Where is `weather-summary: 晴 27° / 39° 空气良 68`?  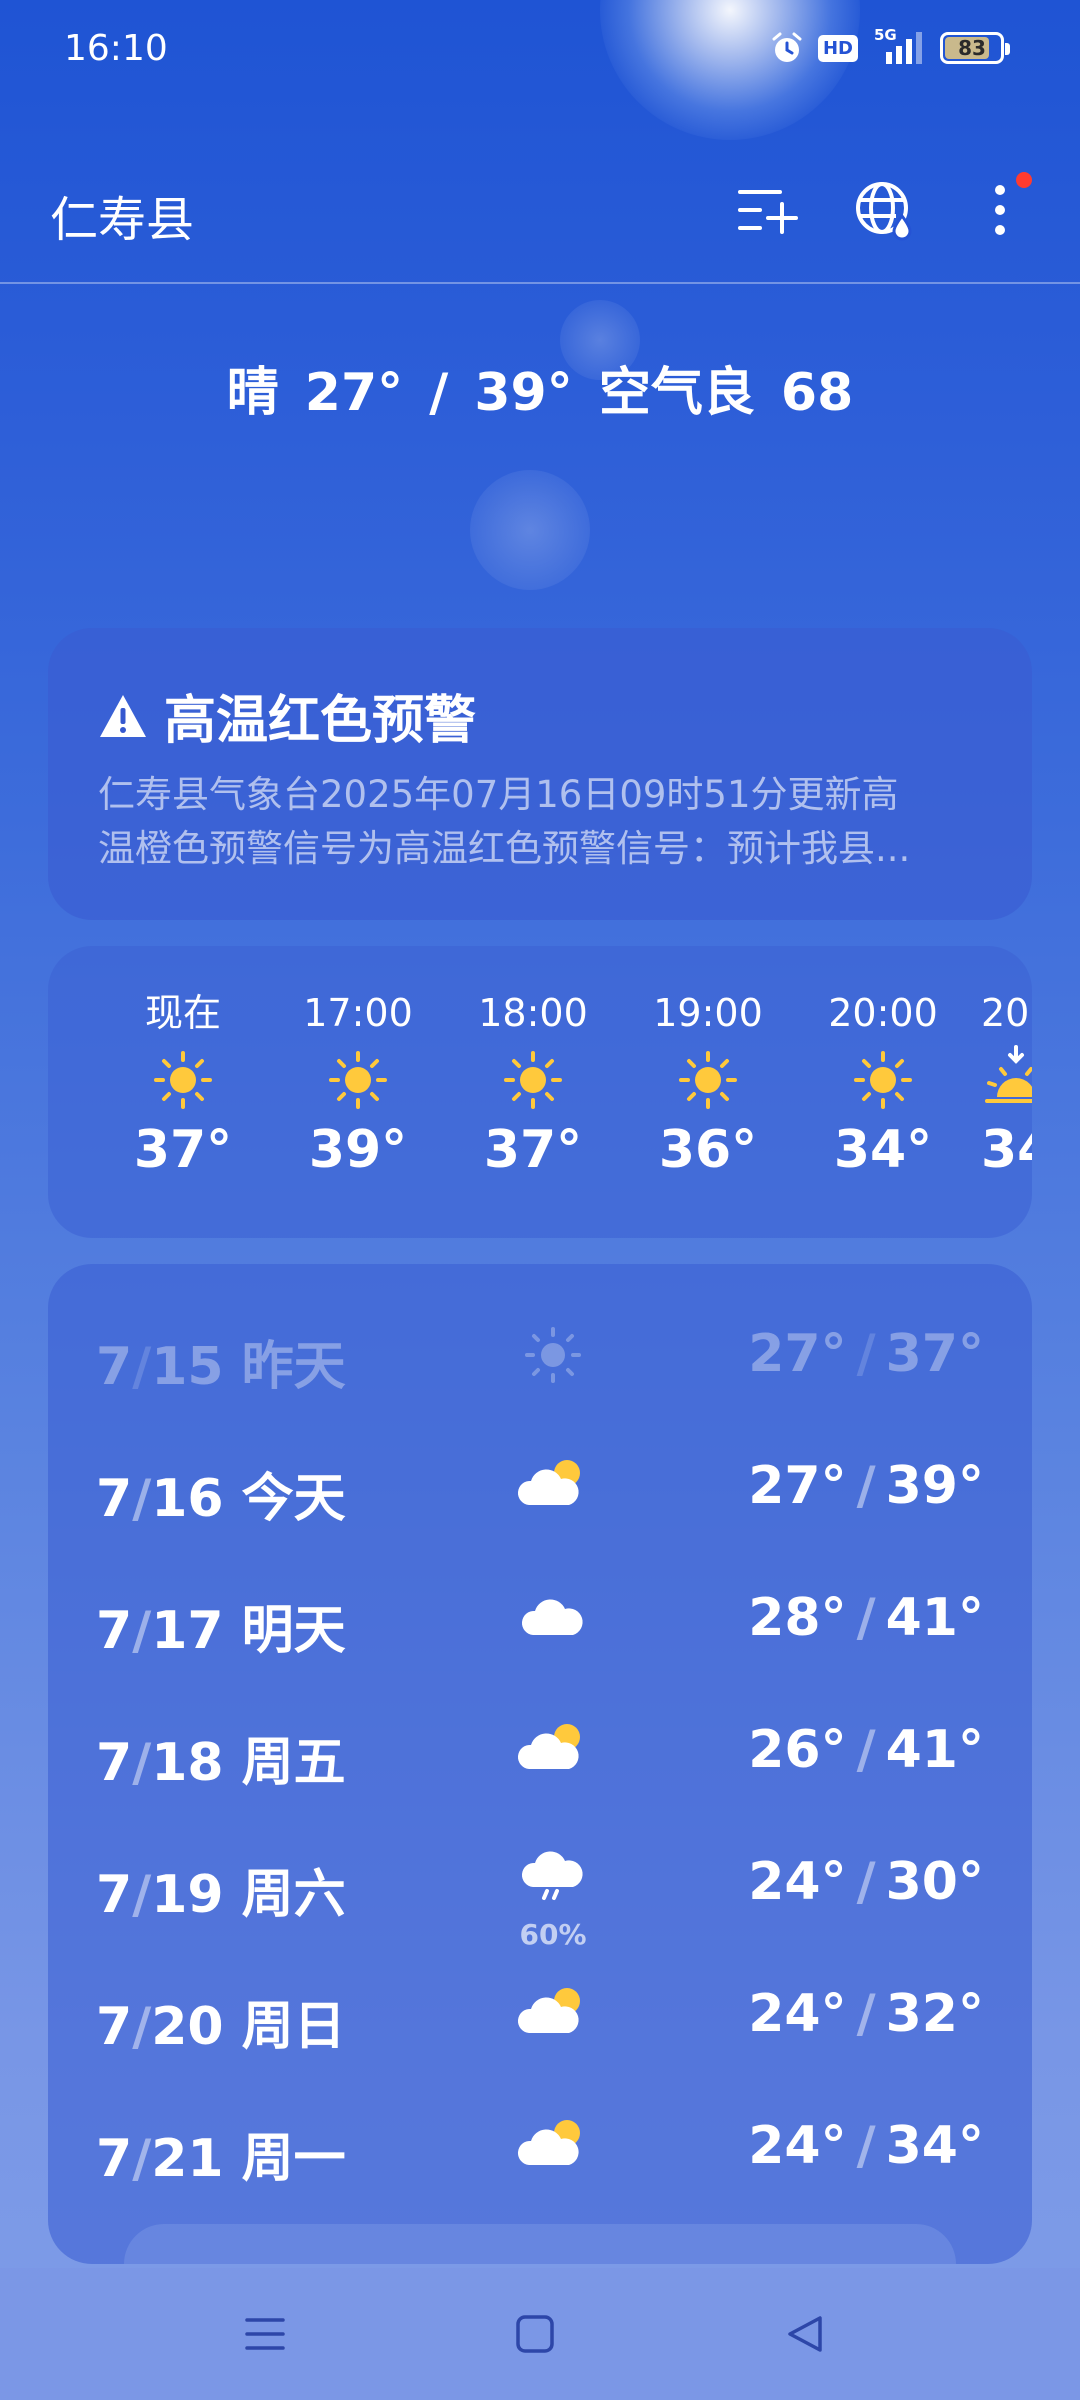
weather-summary: 晴 27° / 39° 空气良 68 is located at coordinates (540, 387).